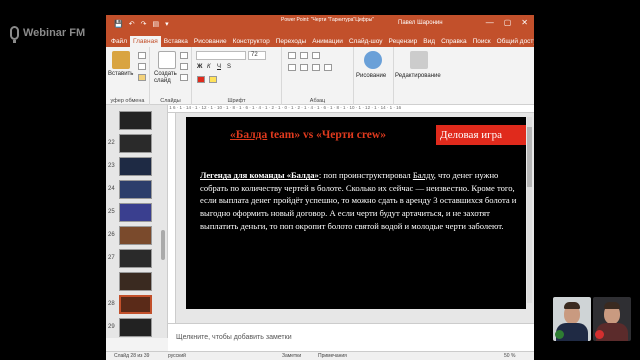  I want to click on justify-icon, so click(328, 67).